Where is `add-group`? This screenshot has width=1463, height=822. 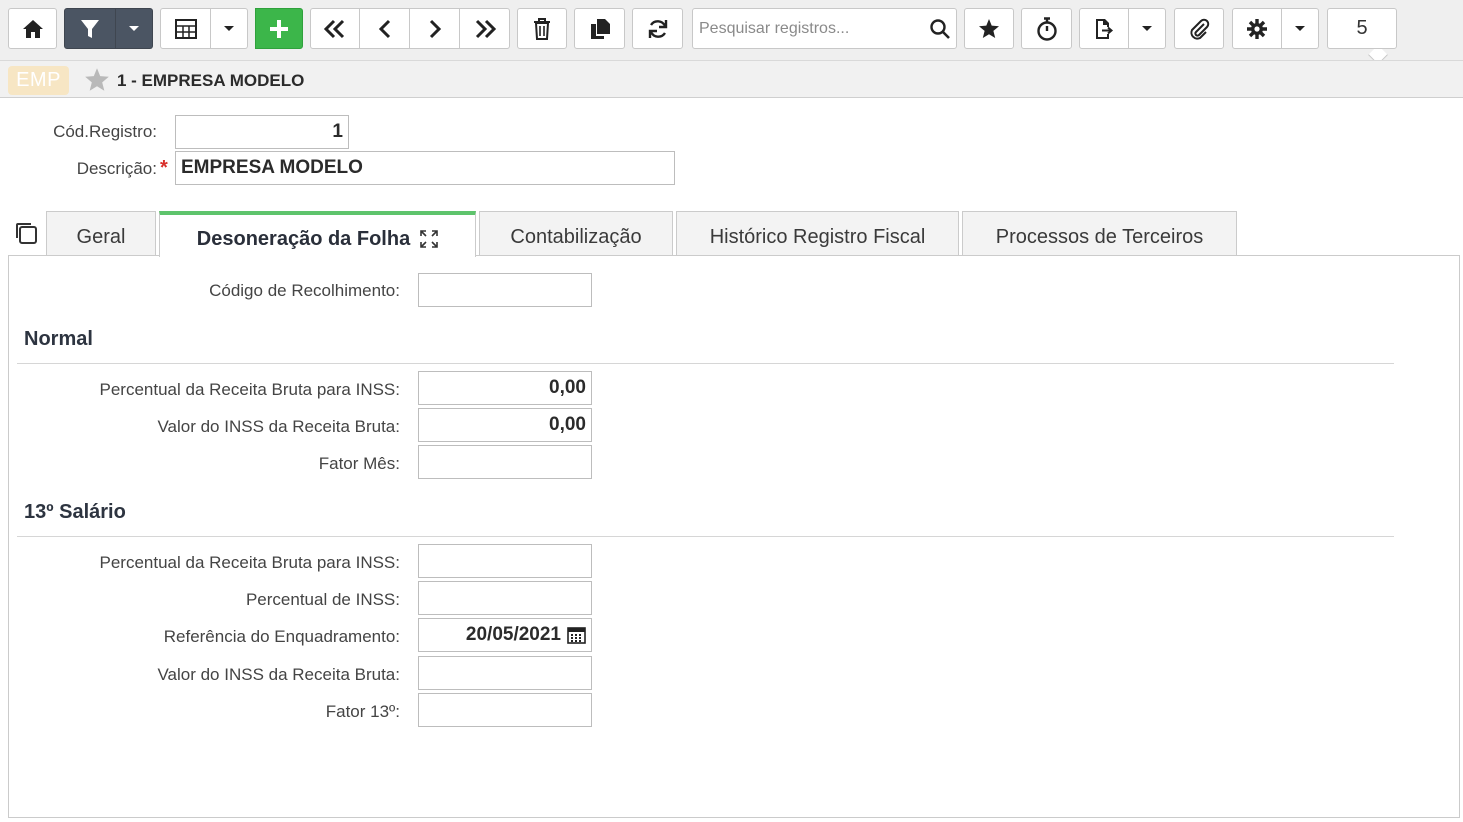
add-group is located at coordinates (279, 28).